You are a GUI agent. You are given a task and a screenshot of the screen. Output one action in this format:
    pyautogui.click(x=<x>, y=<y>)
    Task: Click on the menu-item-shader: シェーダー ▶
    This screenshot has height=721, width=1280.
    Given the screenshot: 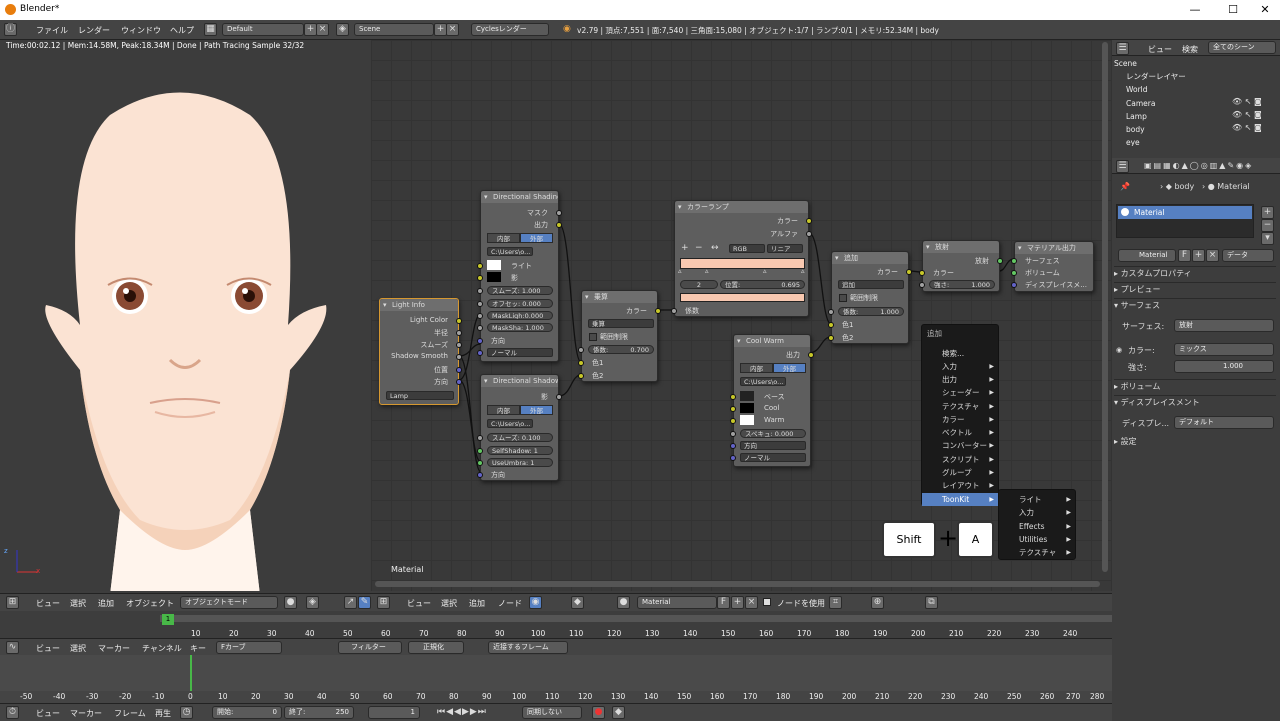 What is the action you would take?
    pyautogui.click(x=960, y=392)
    